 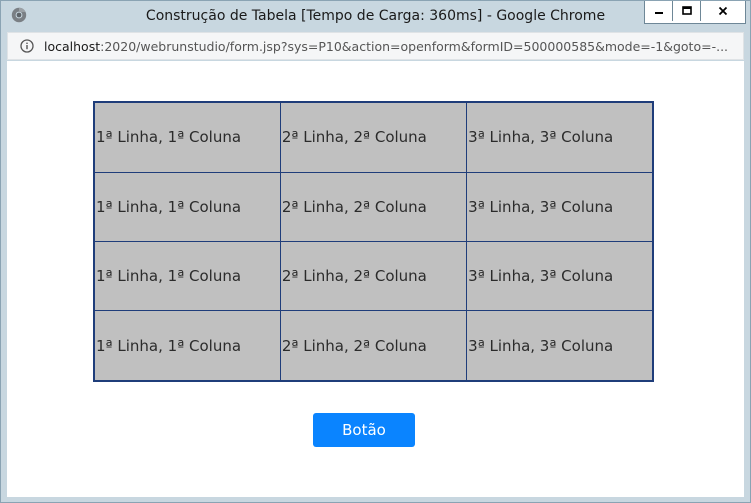 I want to click on maximize-button, so click(x=687, y=11).